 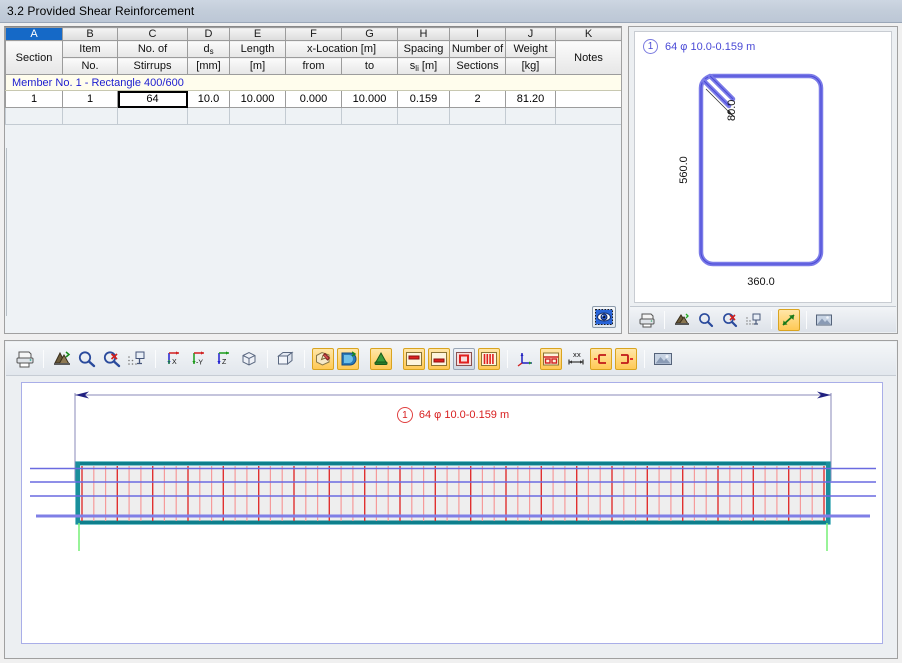 What do you see at coordinates (579, 354) in the screenshot?
I see `svg-text: x` at bounding box center [579, 354].